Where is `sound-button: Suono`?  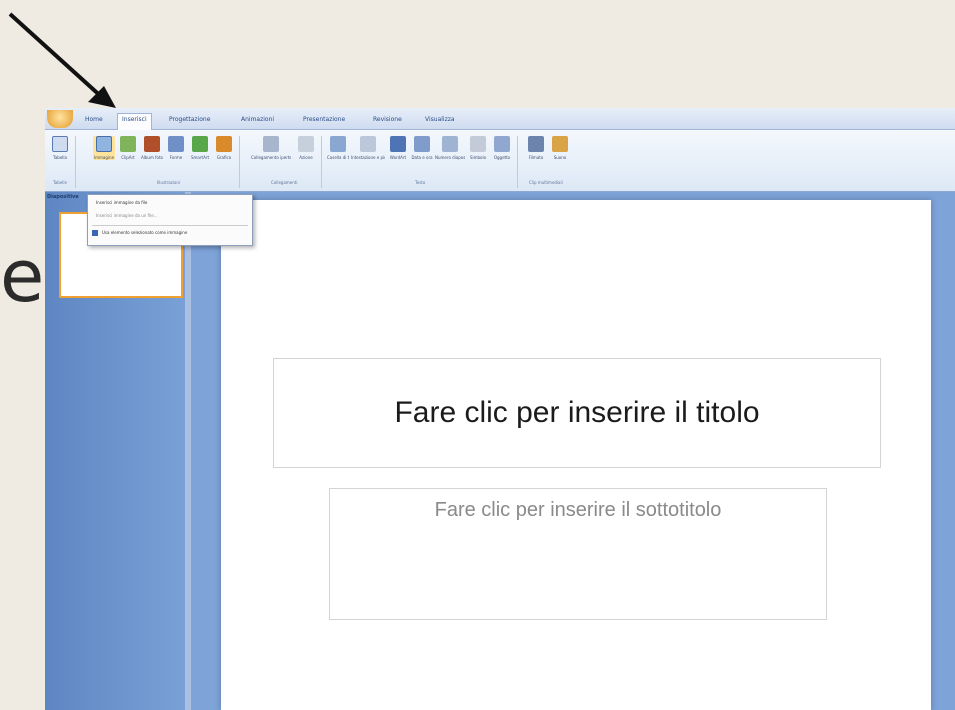 sound-button: Suono is located at coordinates (560, 148).